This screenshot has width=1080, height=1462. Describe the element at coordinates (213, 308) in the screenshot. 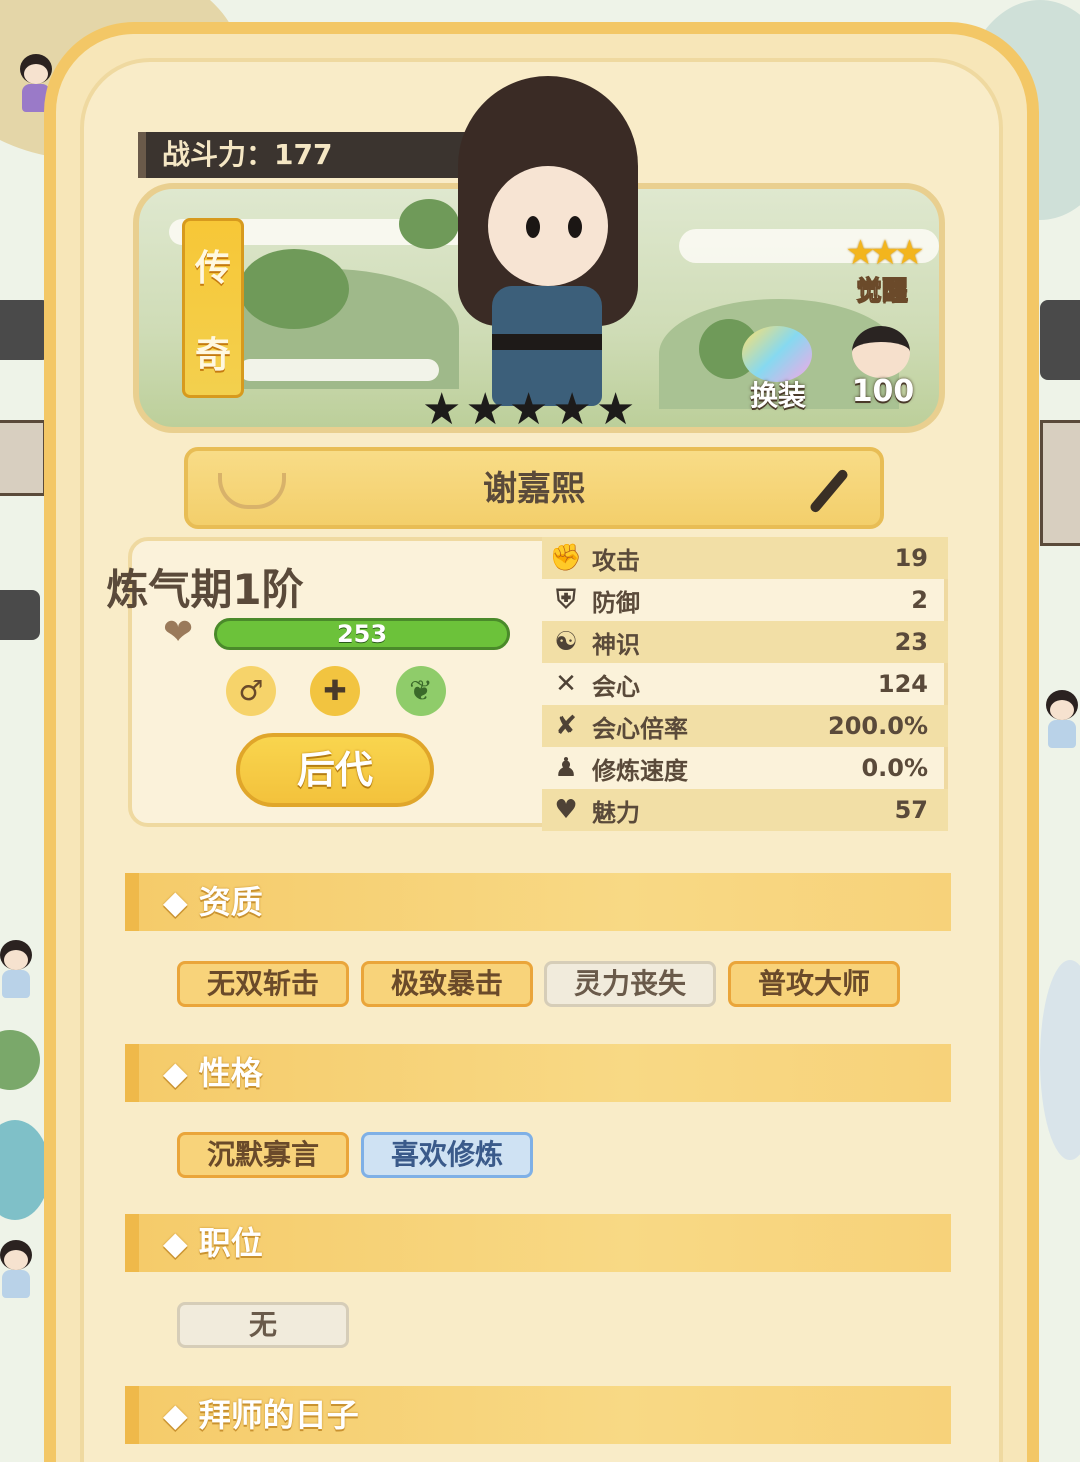

I see `rarity-badge: 传 奇` at that location.